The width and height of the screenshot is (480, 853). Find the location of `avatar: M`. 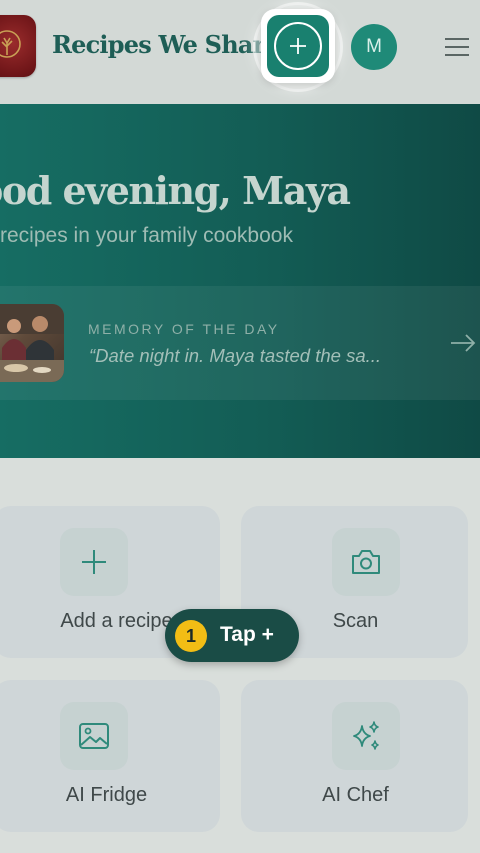

avatar: M is located at coordinates (374, 47).